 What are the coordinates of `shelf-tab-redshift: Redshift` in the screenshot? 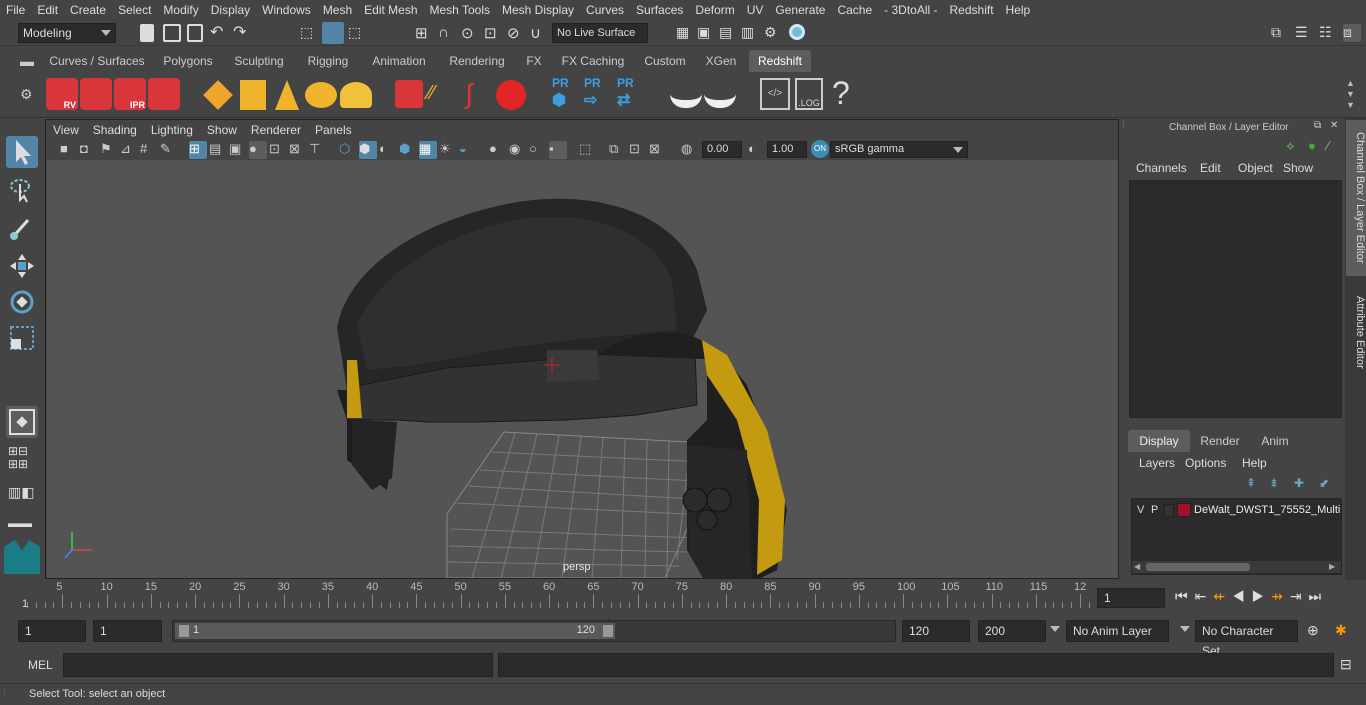 It's located at (780, 61).